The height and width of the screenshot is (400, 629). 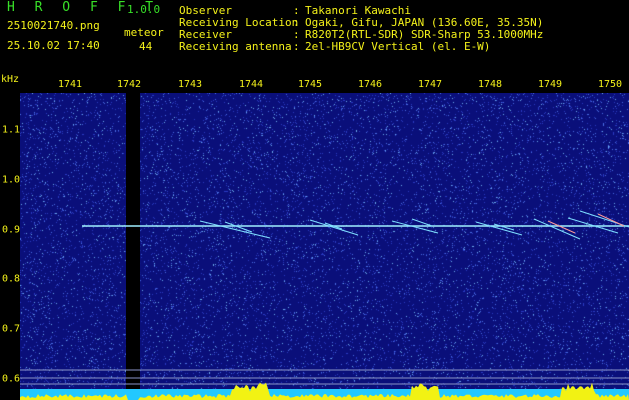 I want to click on time-tick: 1742, so click(x=129, y=84).